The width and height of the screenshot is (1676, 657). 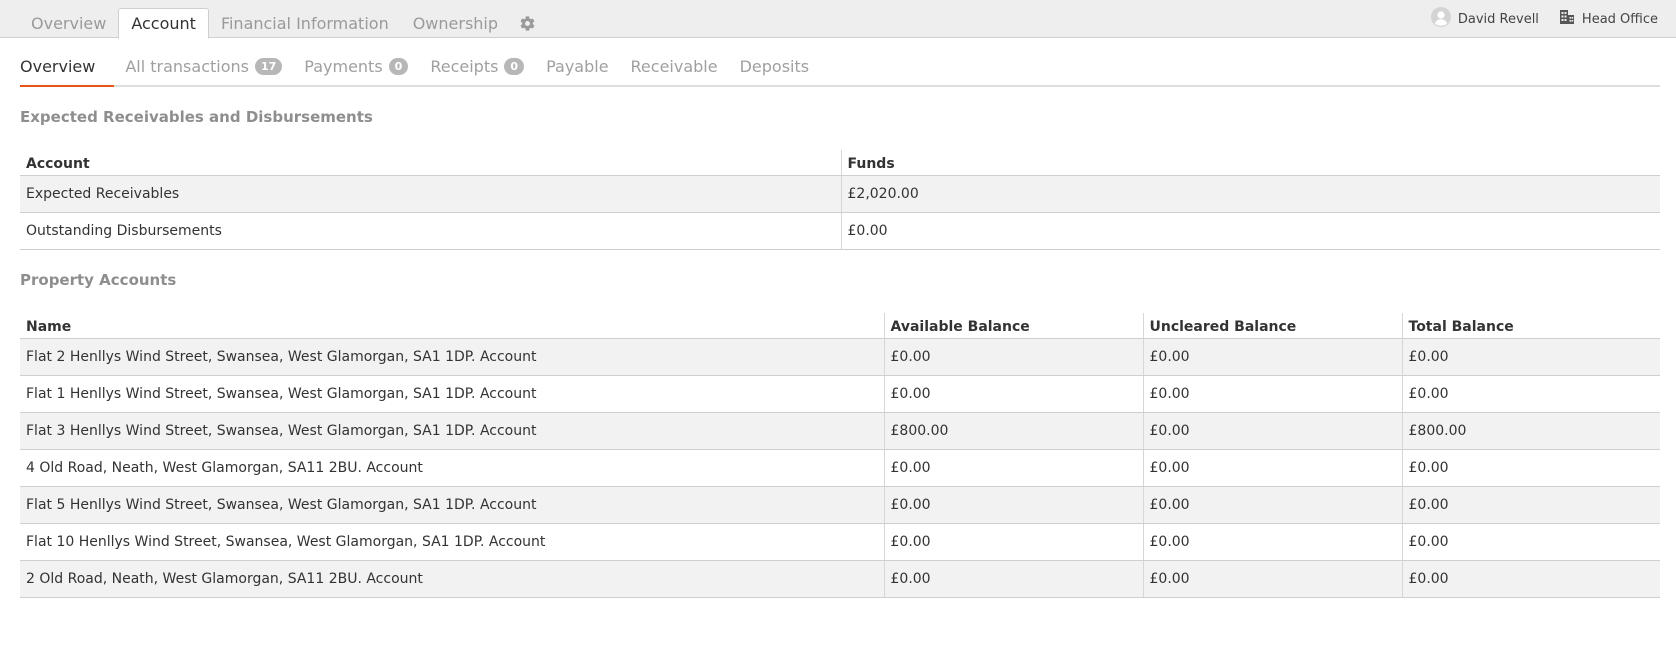 I want to click on subtab-all-transactions: All transactions 17, so click(x=209, y=69).